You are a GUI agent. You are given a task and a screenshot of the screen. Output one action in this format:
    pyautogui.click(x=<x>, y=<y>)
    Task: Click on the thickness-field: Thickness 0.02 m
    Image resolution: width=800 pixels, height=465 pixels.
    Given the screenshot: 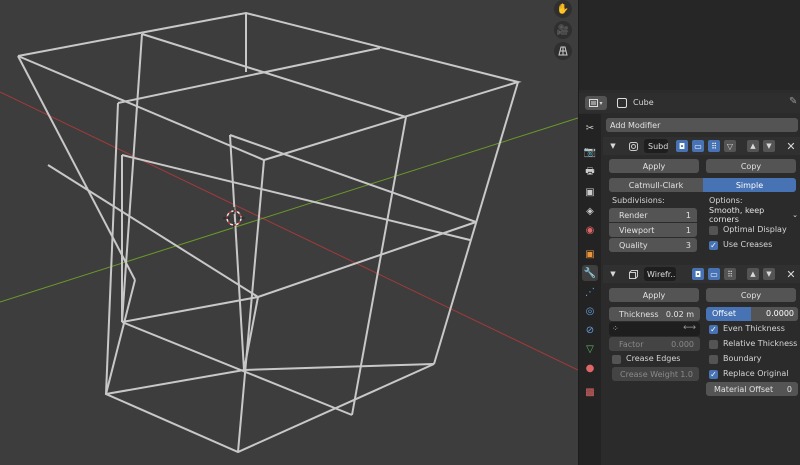 What is the action you would take?
    pyautogui.click(x=654, y=314)
    